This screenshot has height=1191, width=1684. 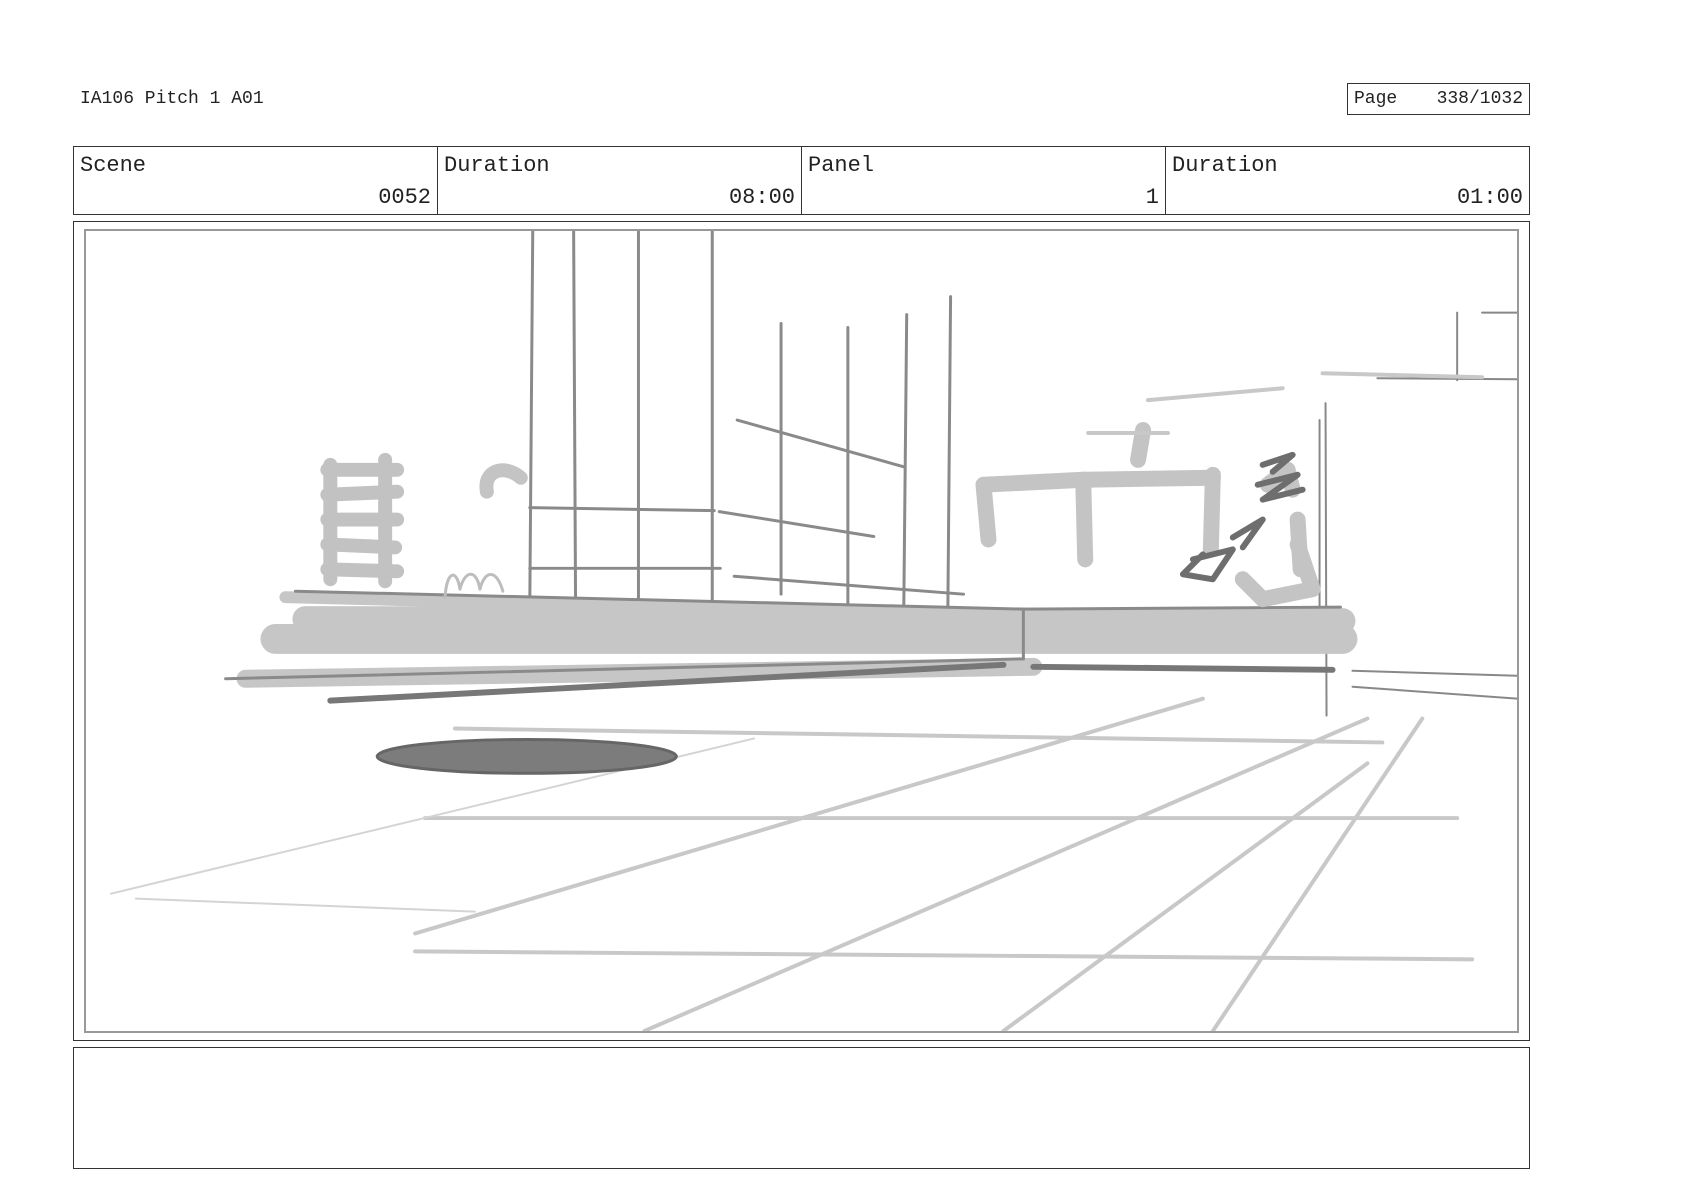 I want to click on fixtures, so click(x=1148, y=515).